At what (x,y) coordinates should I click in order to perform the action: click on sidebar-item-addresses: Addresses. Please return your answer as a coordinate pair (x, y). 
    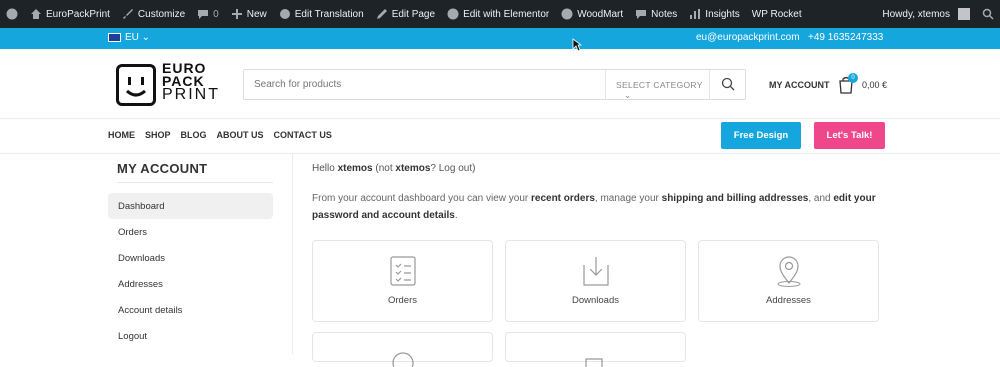
    Looking at the image, I should click on (190, 284).